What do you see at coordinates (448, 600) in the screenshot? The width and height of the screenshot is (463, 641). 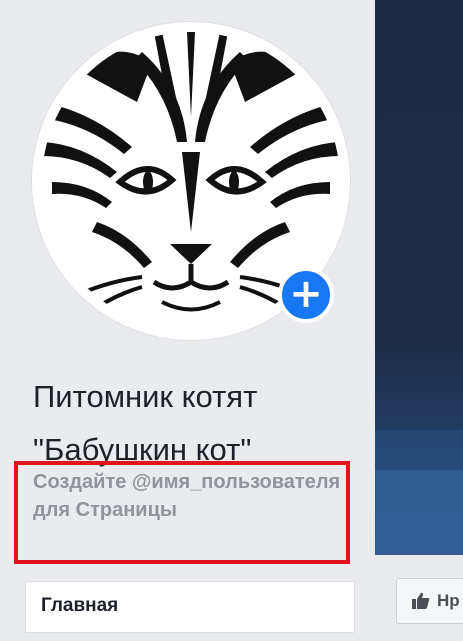 I see `like-button-label: Нр` at bounding box center [448, 600].